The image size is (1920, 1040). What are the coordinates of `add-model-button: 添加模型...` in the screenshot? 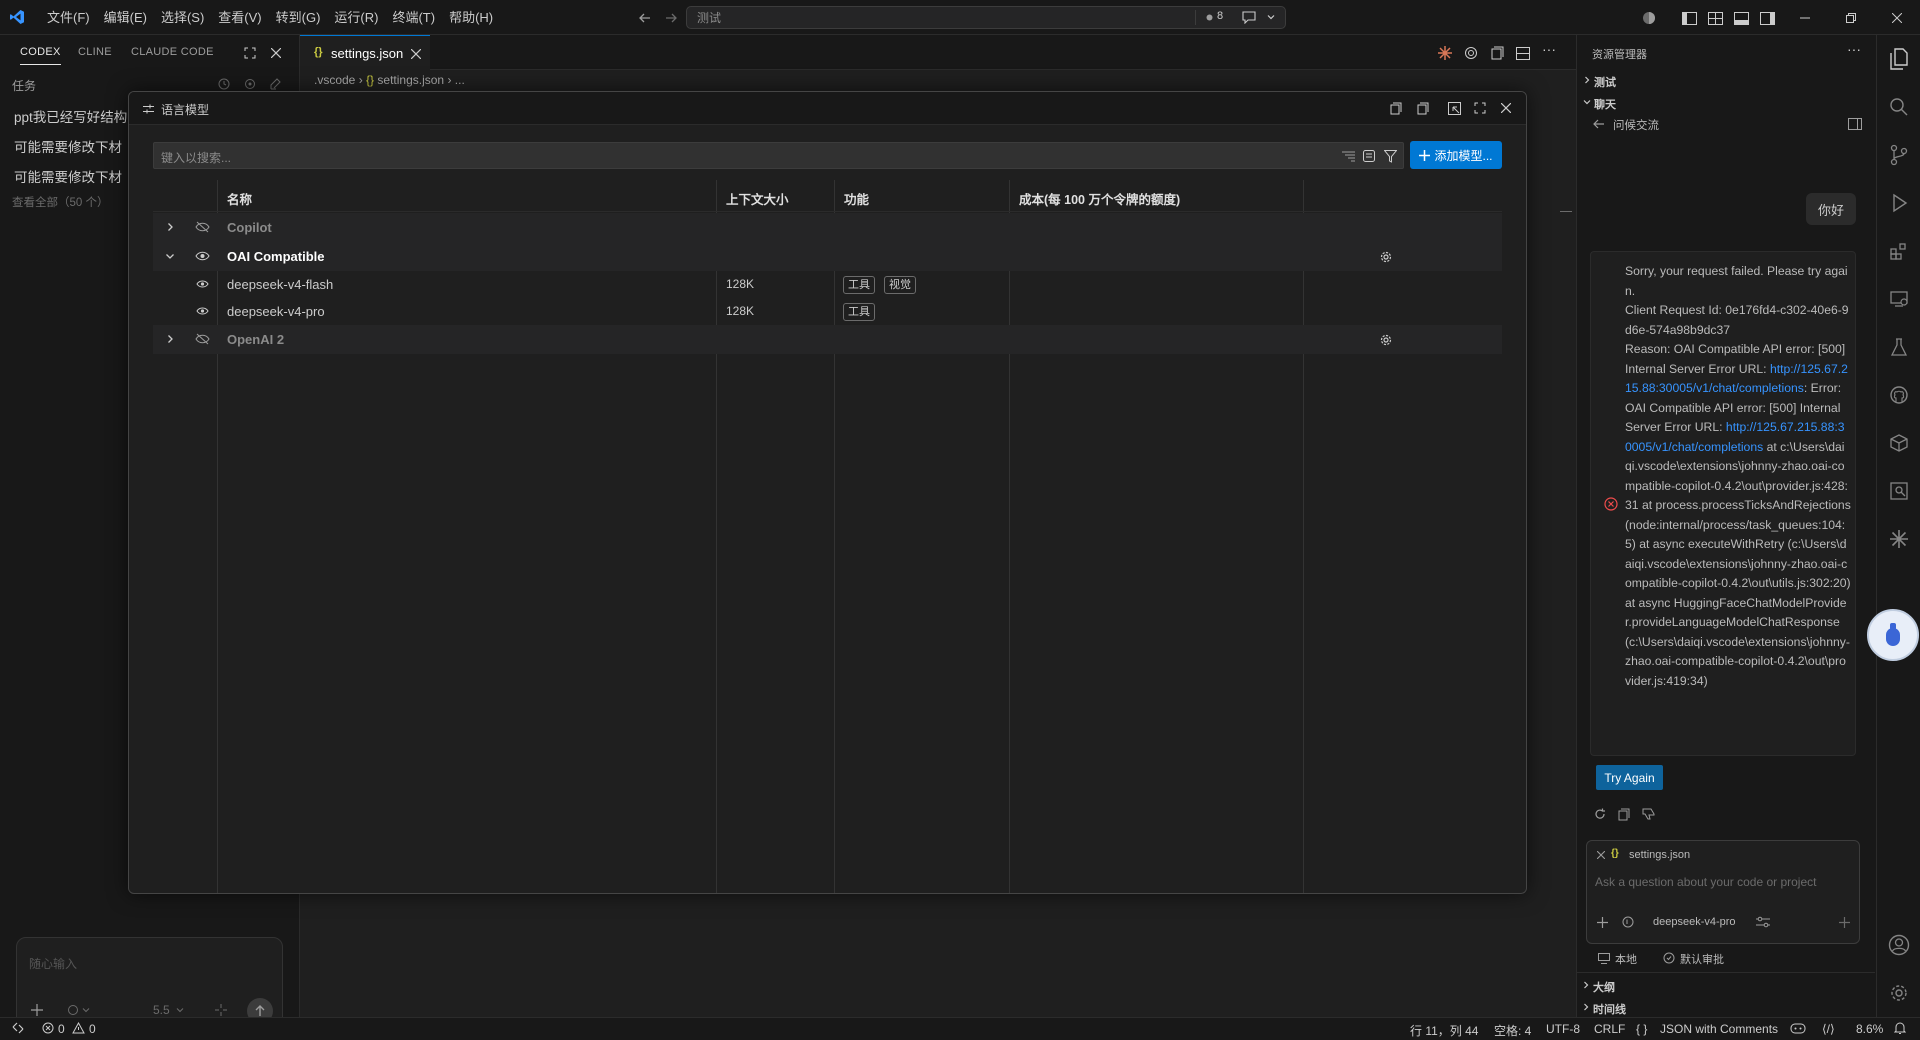 It's located at (1456, 155).